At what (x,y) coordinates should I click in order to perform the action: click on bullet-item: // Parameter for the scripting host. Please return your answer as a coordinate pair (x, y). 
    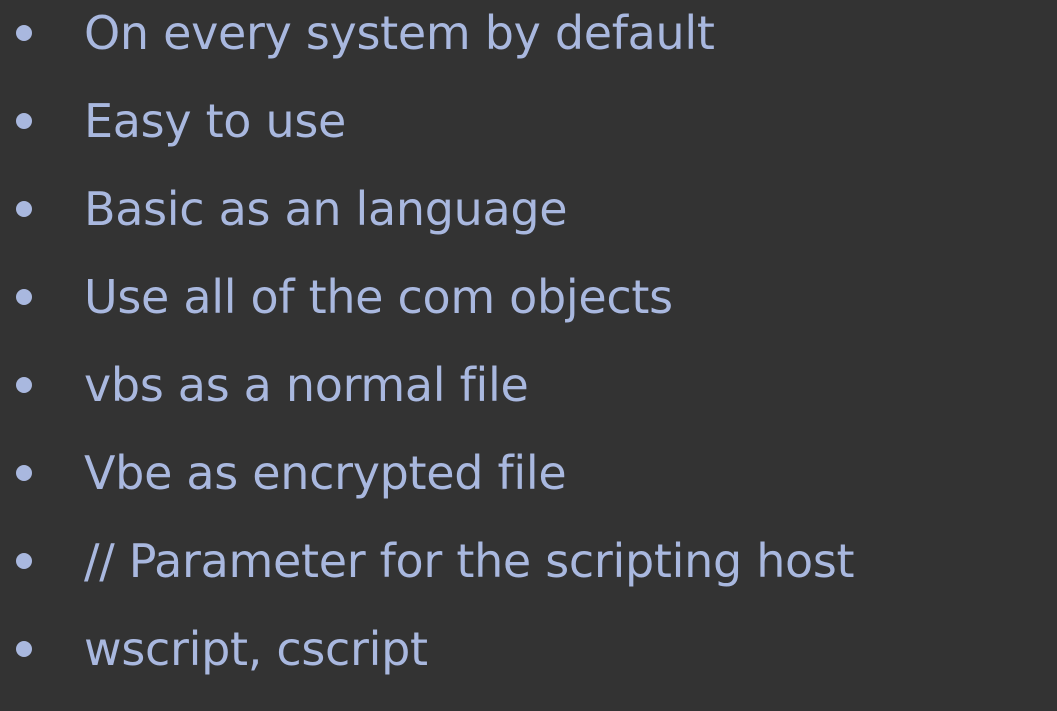
    Looking at the image, I should click on (528, 567).